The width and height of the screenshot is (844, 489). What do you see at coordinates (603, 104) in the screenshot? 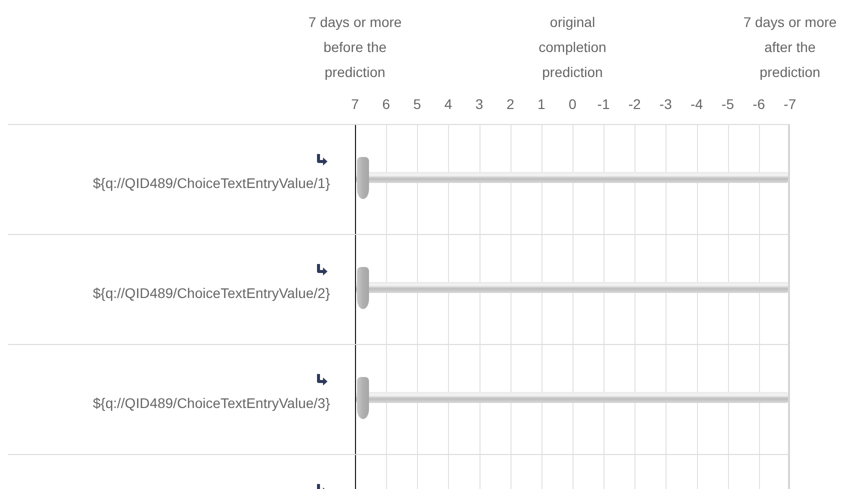
I see `tick-label: -1` at bounding box center [603, 104].